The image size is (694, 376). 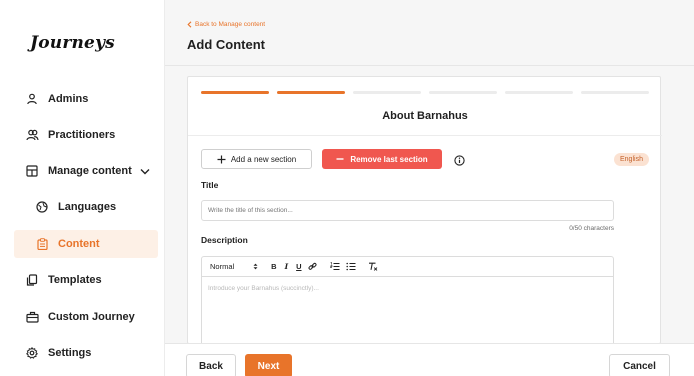 I want to click on back-to-manage-content-link: Back to Manage content, so click(x=226, y=24).